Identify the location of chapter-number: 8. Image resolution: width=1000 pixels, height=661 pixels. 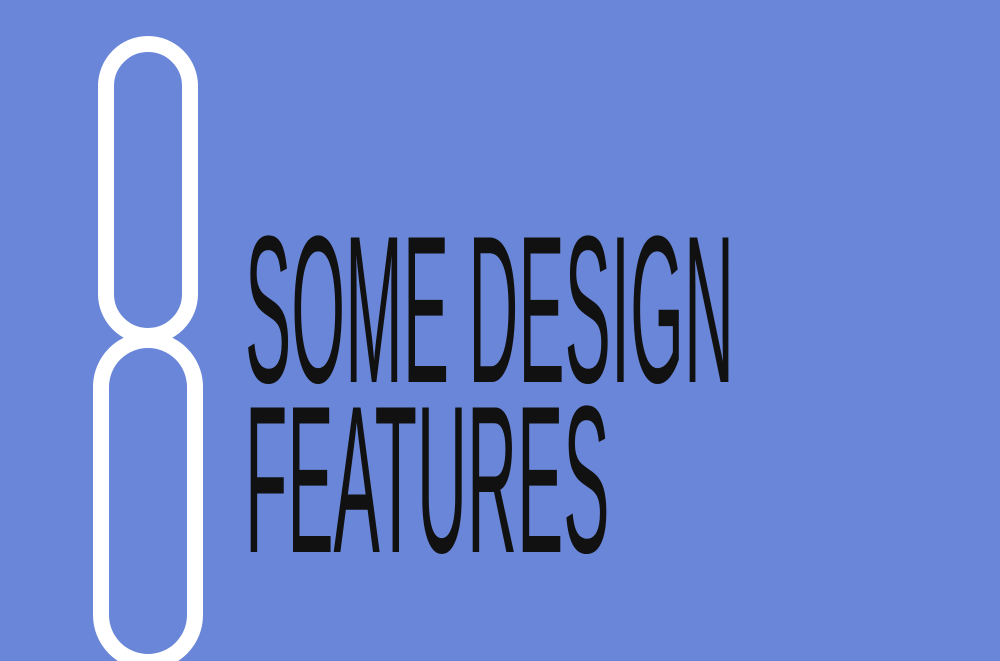
(148, 348).